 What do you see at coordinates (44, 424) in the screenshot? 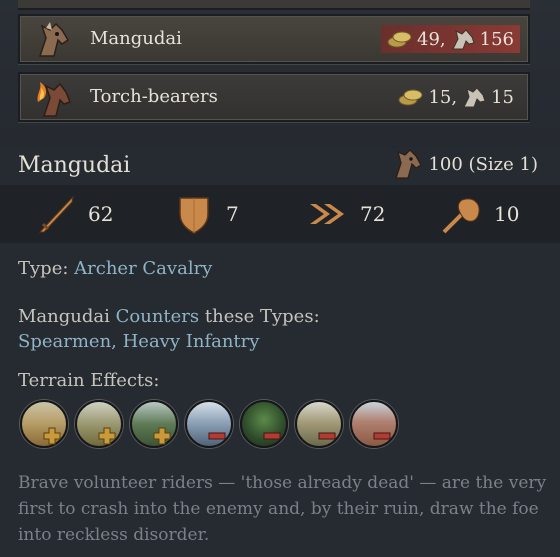
I see `terrain-plains` at bounding box center [44, 424].